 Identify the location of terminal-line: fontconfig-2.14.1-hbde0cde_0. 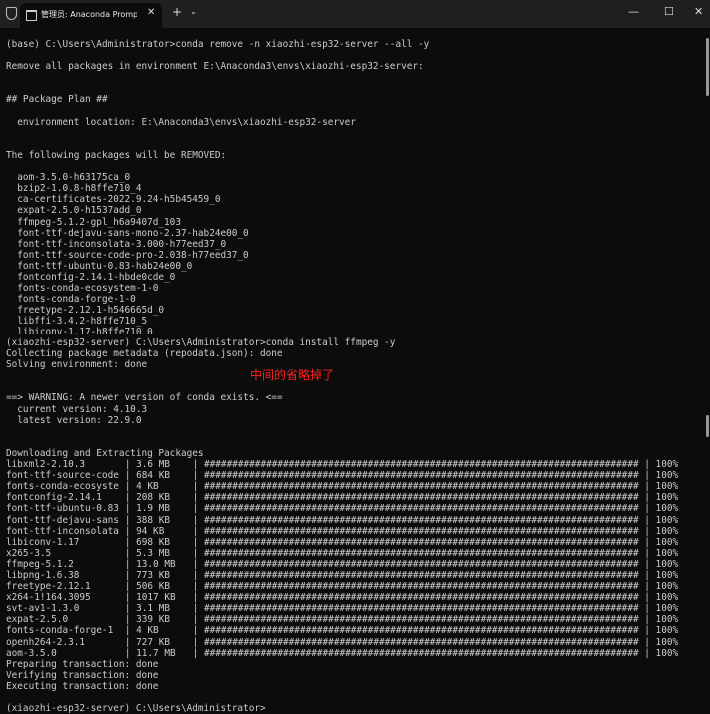
(91, 277).